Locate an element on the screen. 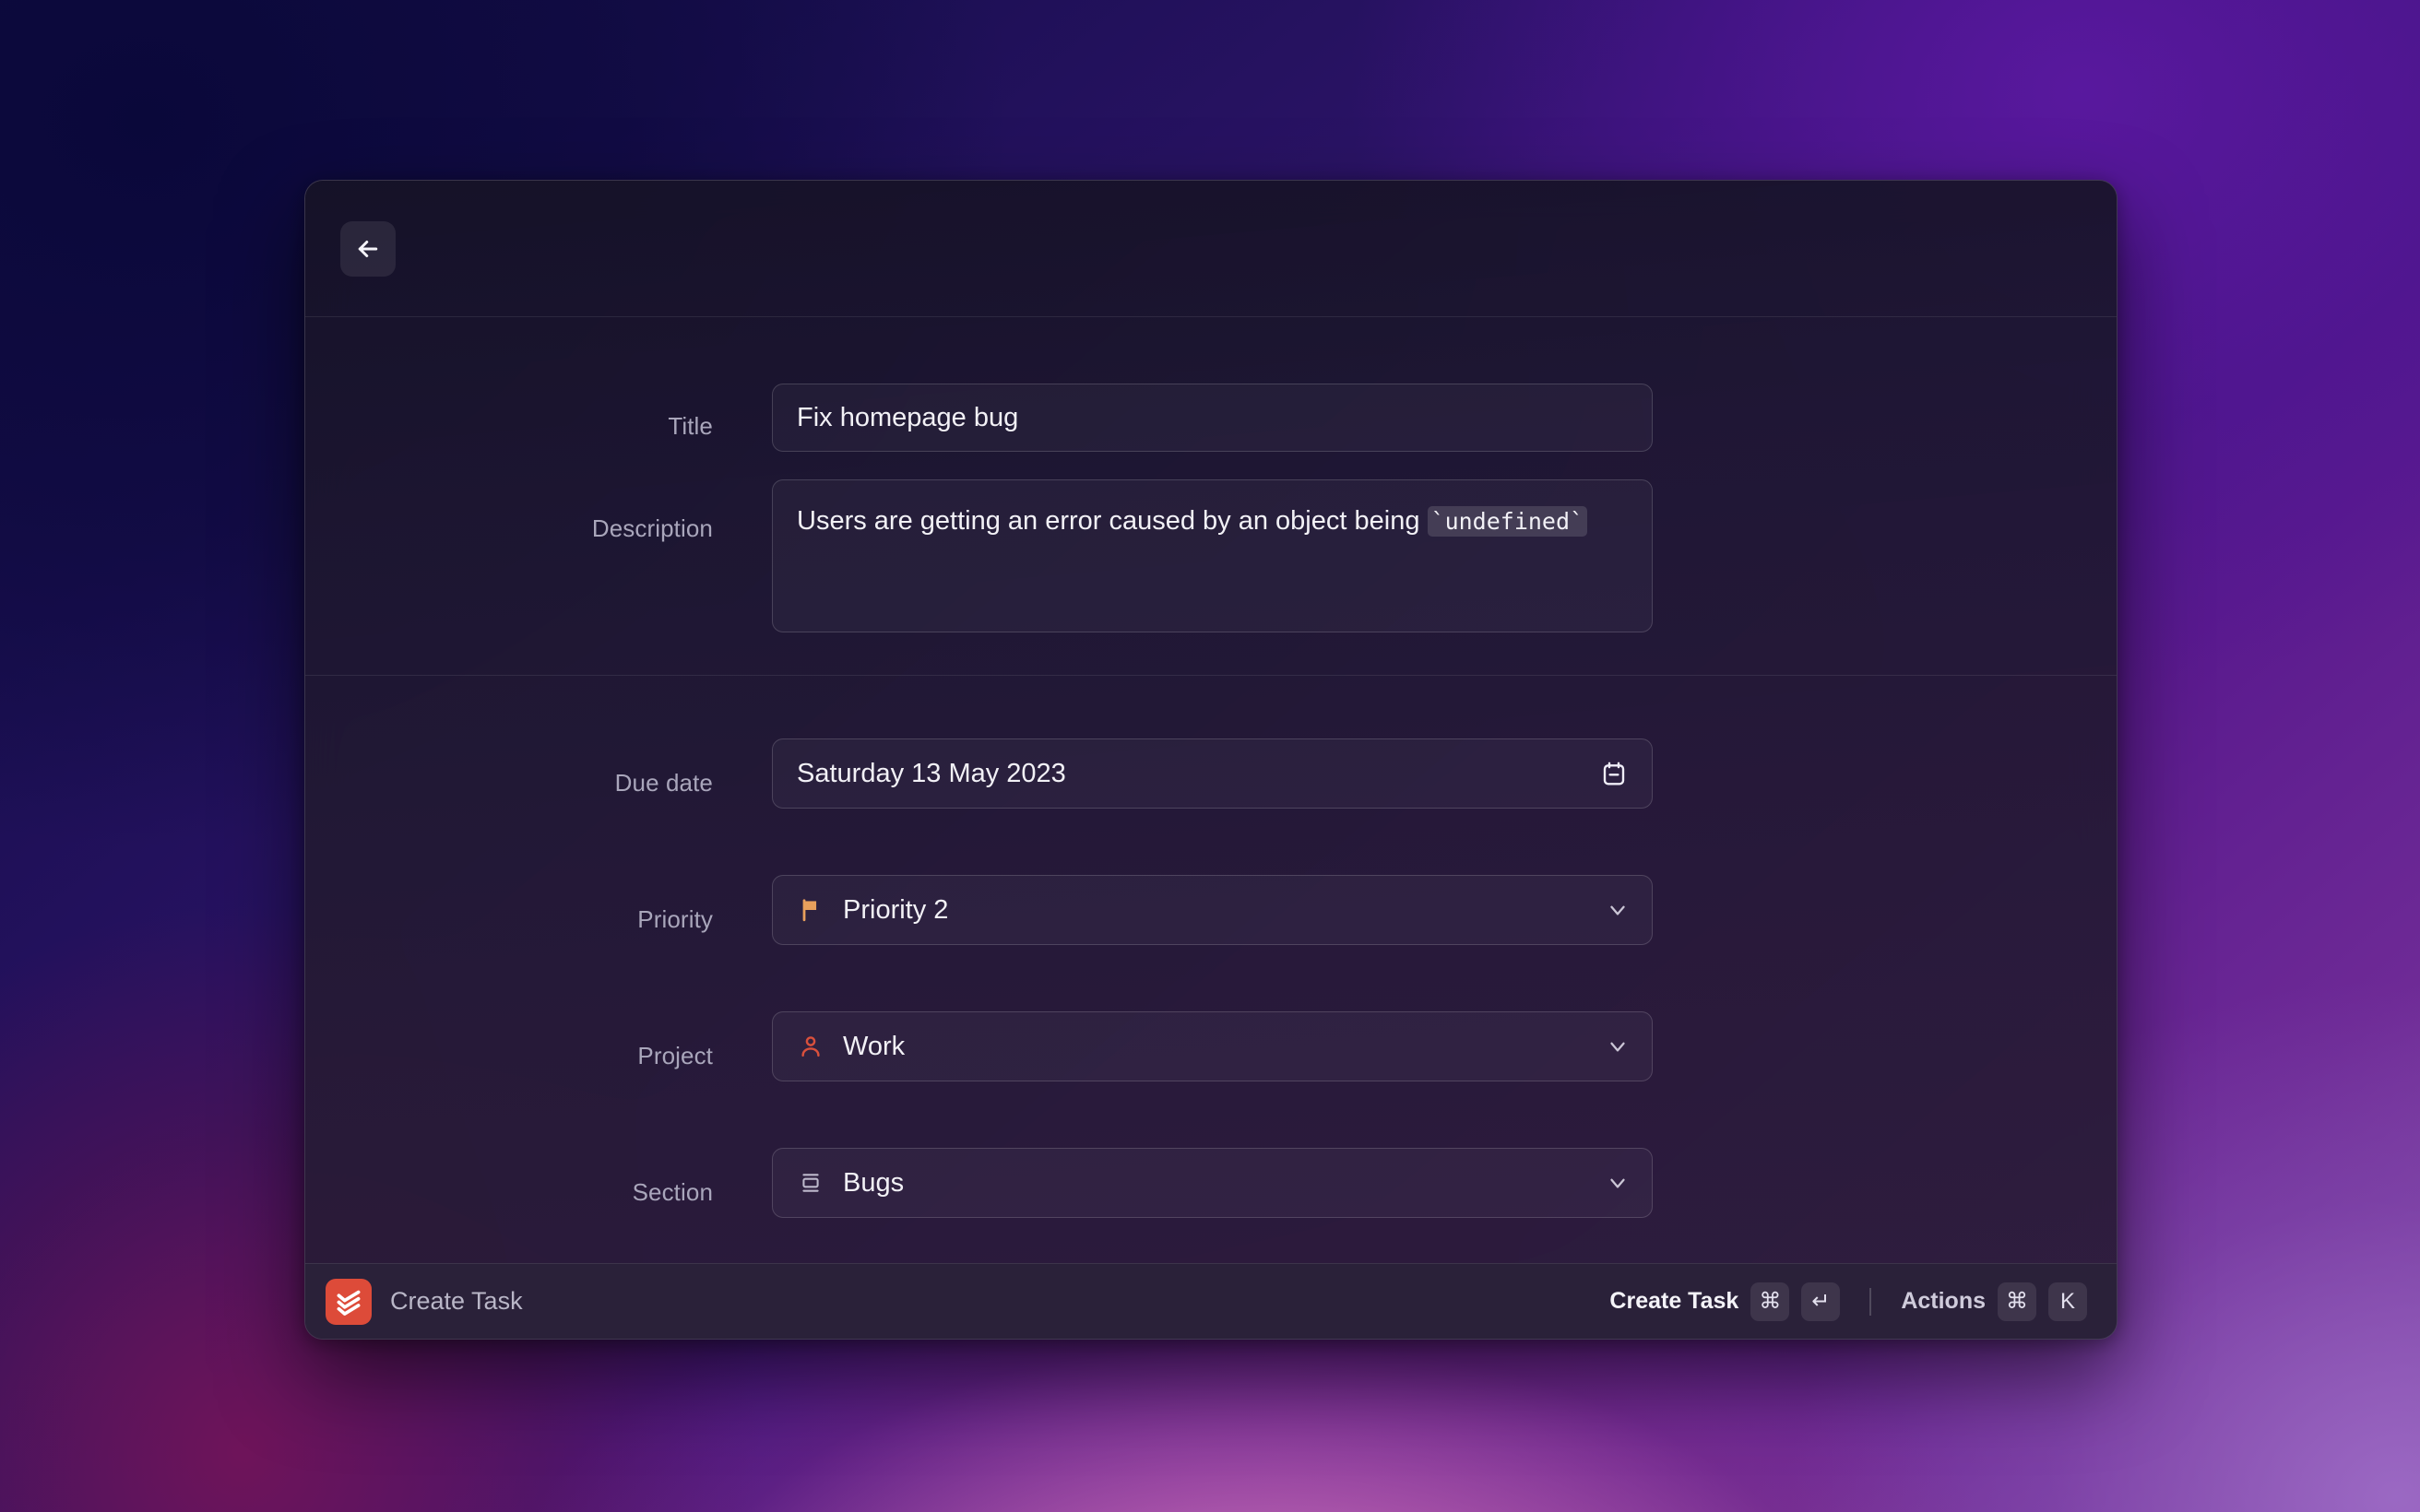  field-row-project: Project Work is located at coordinates (1211, 1013).